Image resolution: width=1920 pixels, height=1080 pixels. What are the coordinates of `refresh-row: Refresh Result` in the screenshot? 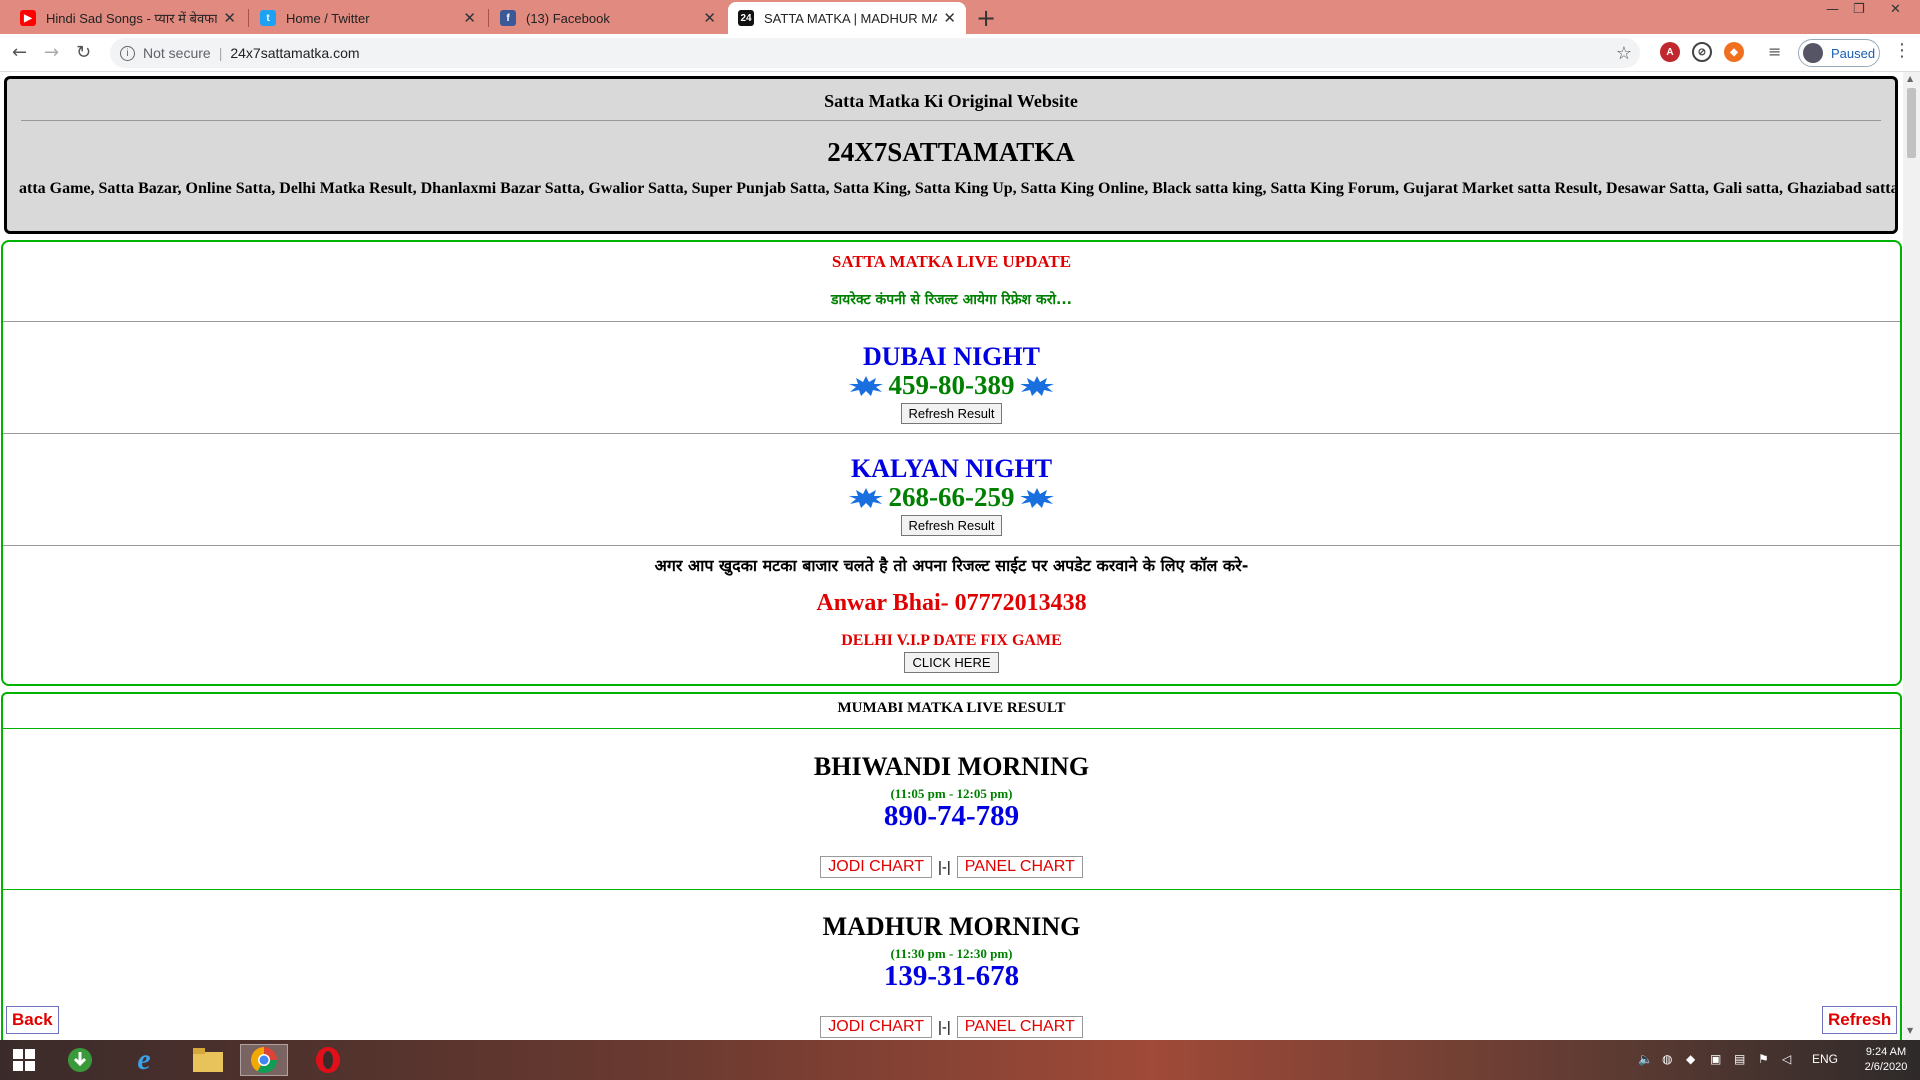 It's located at (951, 525).